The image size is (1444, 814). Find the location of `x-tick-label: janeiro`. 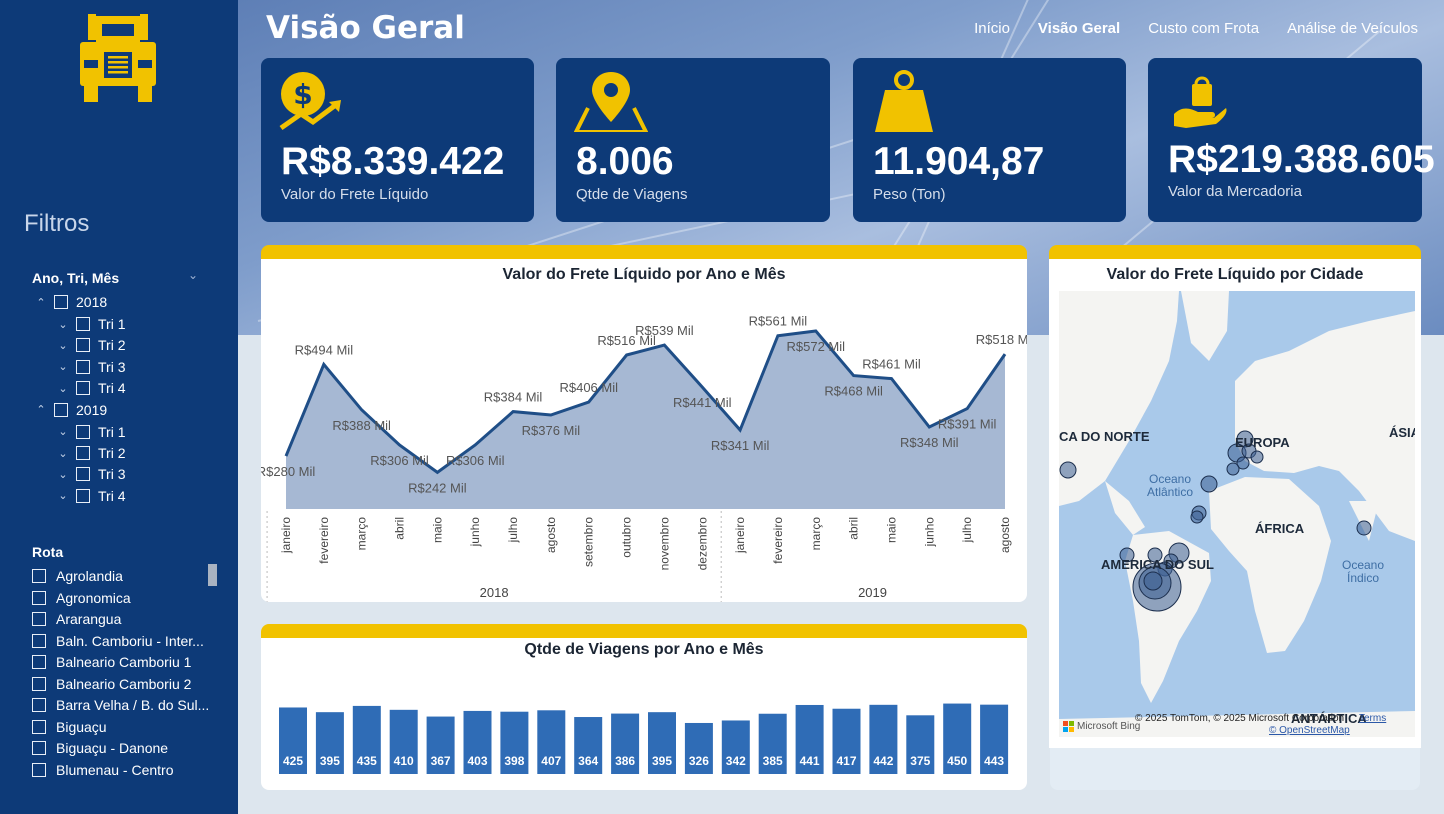

x-tick-label: janeiro is located at coordinates (286, 535).